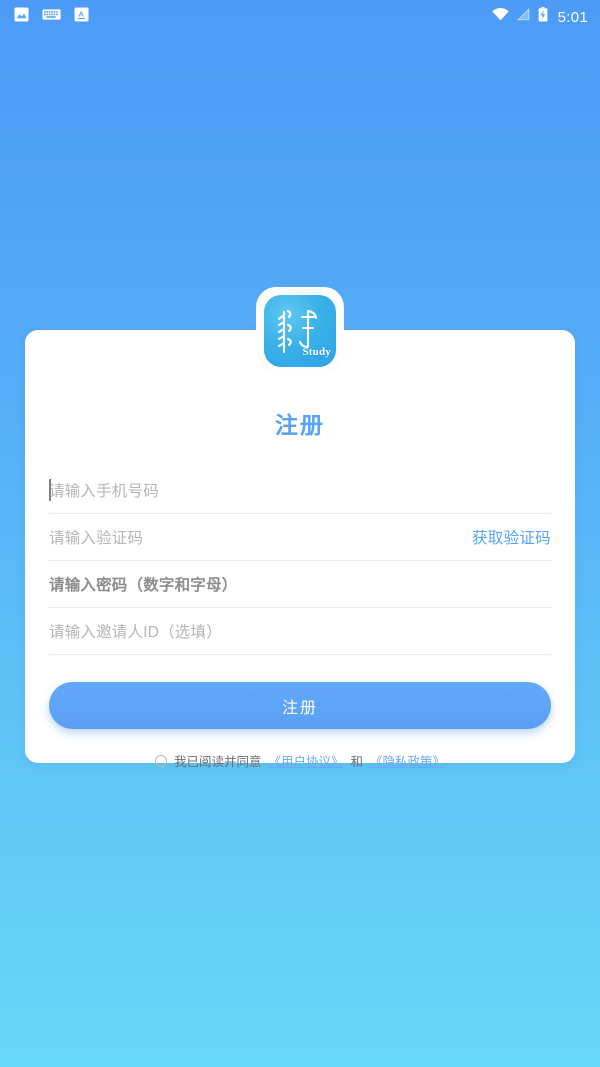 This screenshot has height=1067, width=600. I want to click on image-icon, so click(21, 17).